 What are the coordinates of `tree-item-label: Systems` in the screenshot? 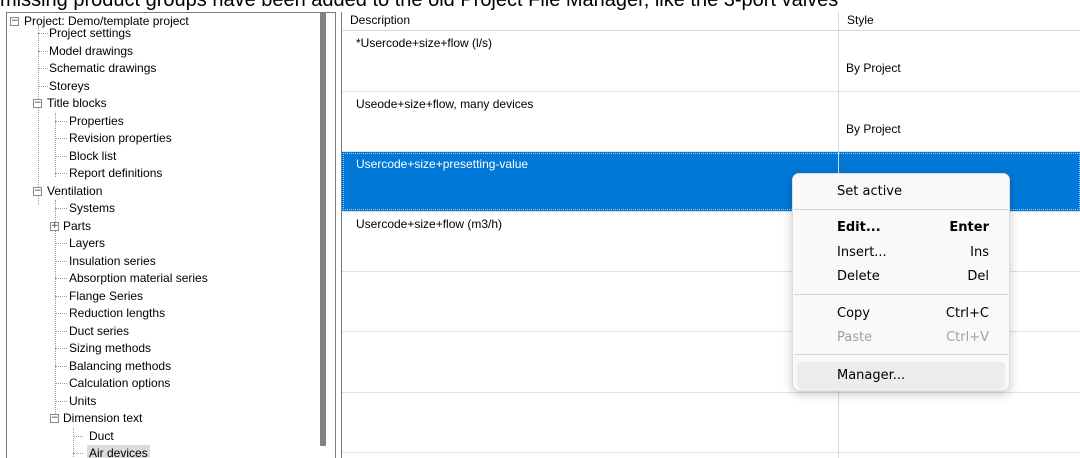 It's located at (92, 208).